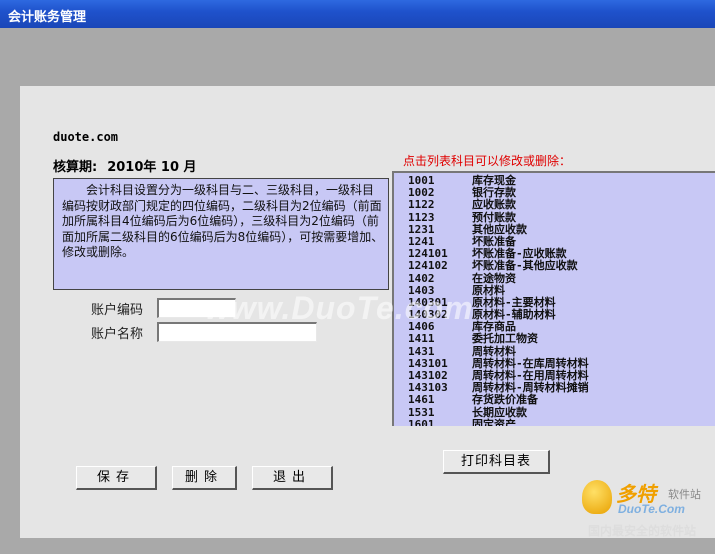 This screenshot has height=554, width=715. Describe the element at coordinates (421, 278) in the screenshot. I see `account-code: 1402` at that location.